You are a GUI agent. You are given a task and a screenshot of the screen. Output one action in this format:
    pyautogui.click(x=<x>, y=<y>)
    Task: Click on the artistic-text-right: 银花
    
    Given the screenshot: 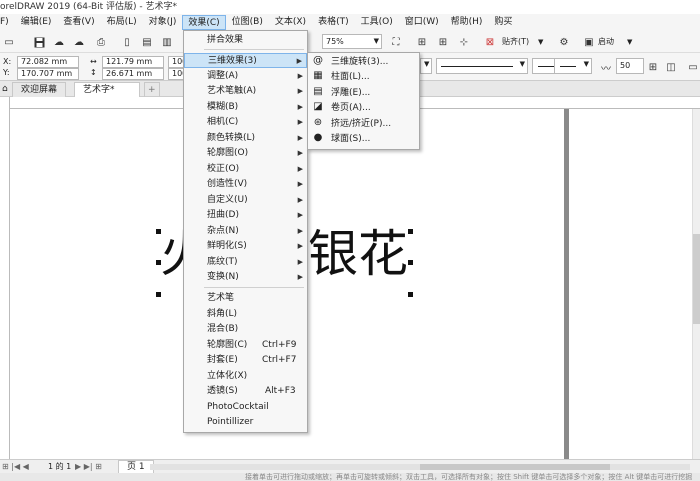 What is the action you would take?
    pyautogui.click(x=358, y=254)
    